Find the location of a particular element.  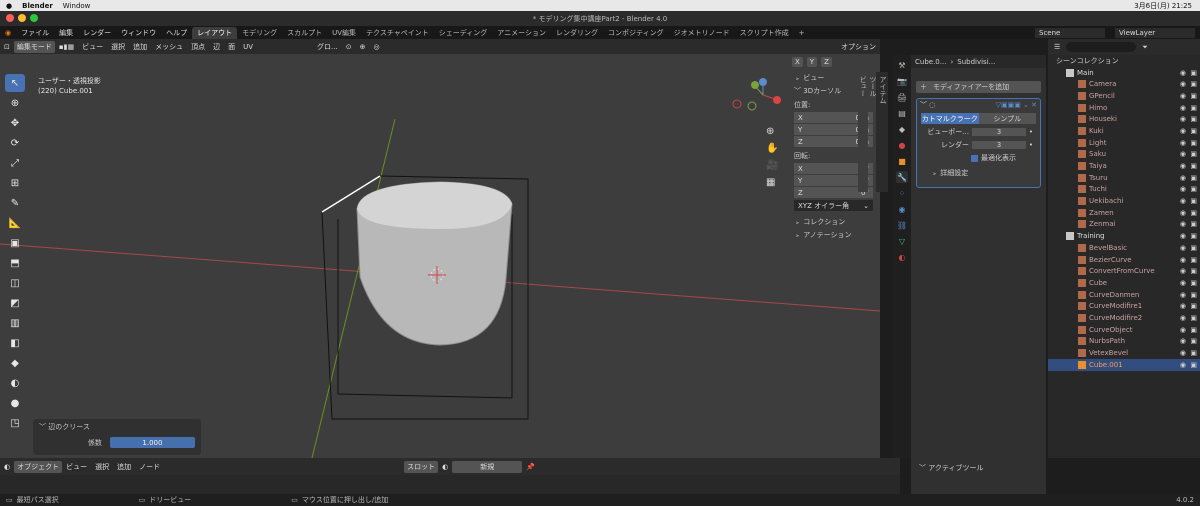

menu-uv: UV is located at coordinates (248, 47).